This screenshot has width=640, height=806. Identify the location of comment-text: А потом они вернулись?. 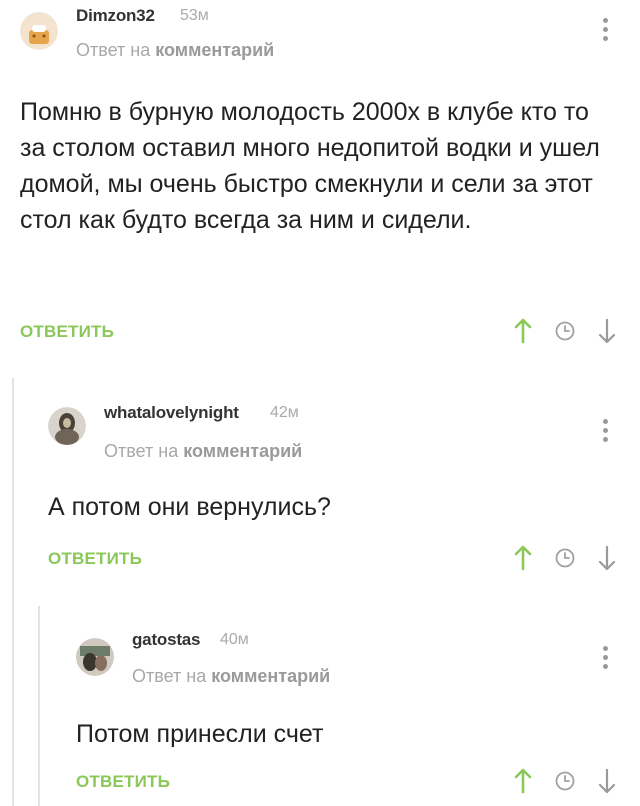
(189, 507).